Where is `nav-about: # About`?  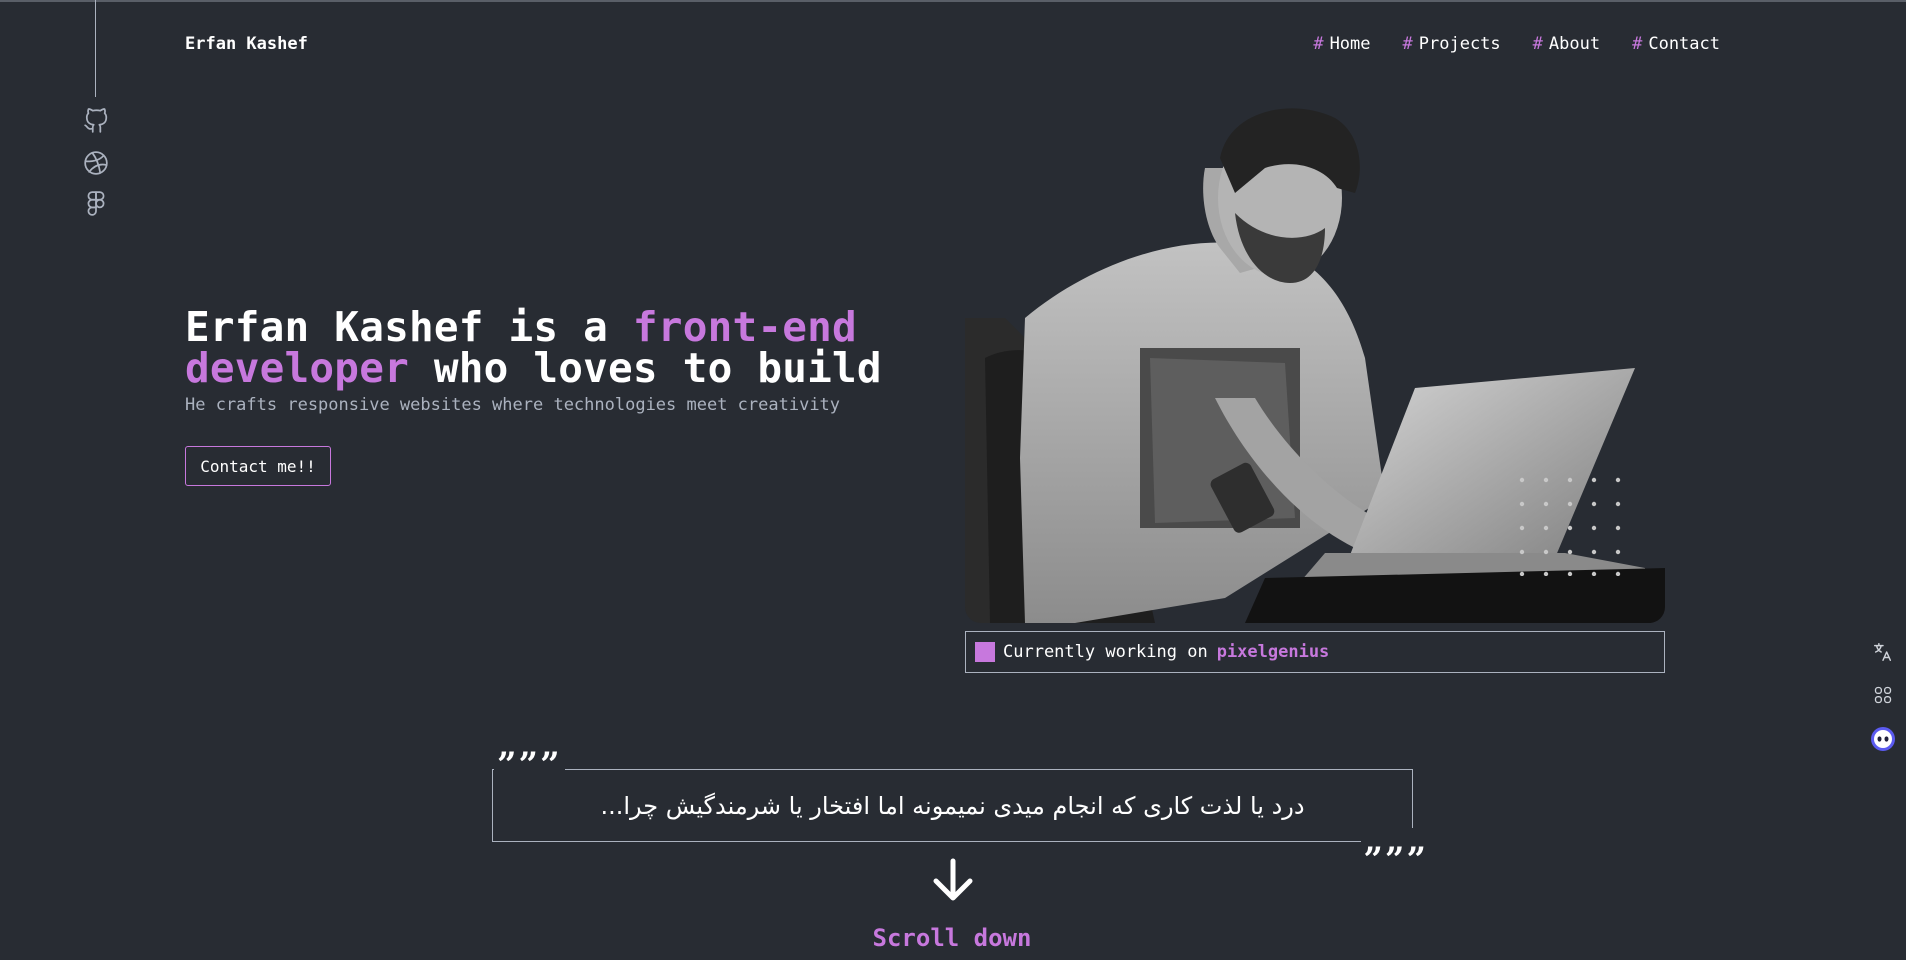
nav-about: # About is located at coordinates (1566, 44).